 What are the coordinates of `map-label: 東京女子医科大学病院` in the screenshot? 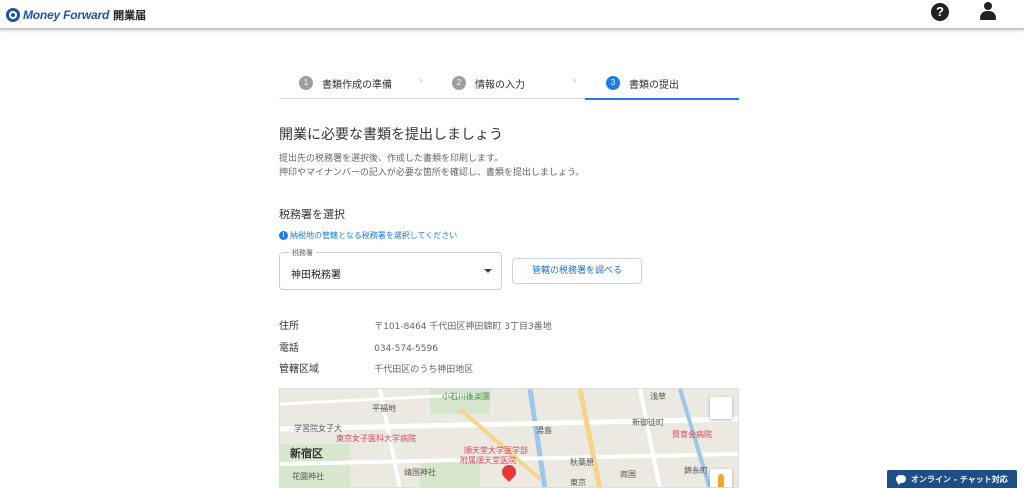 It's located at (376, 438).